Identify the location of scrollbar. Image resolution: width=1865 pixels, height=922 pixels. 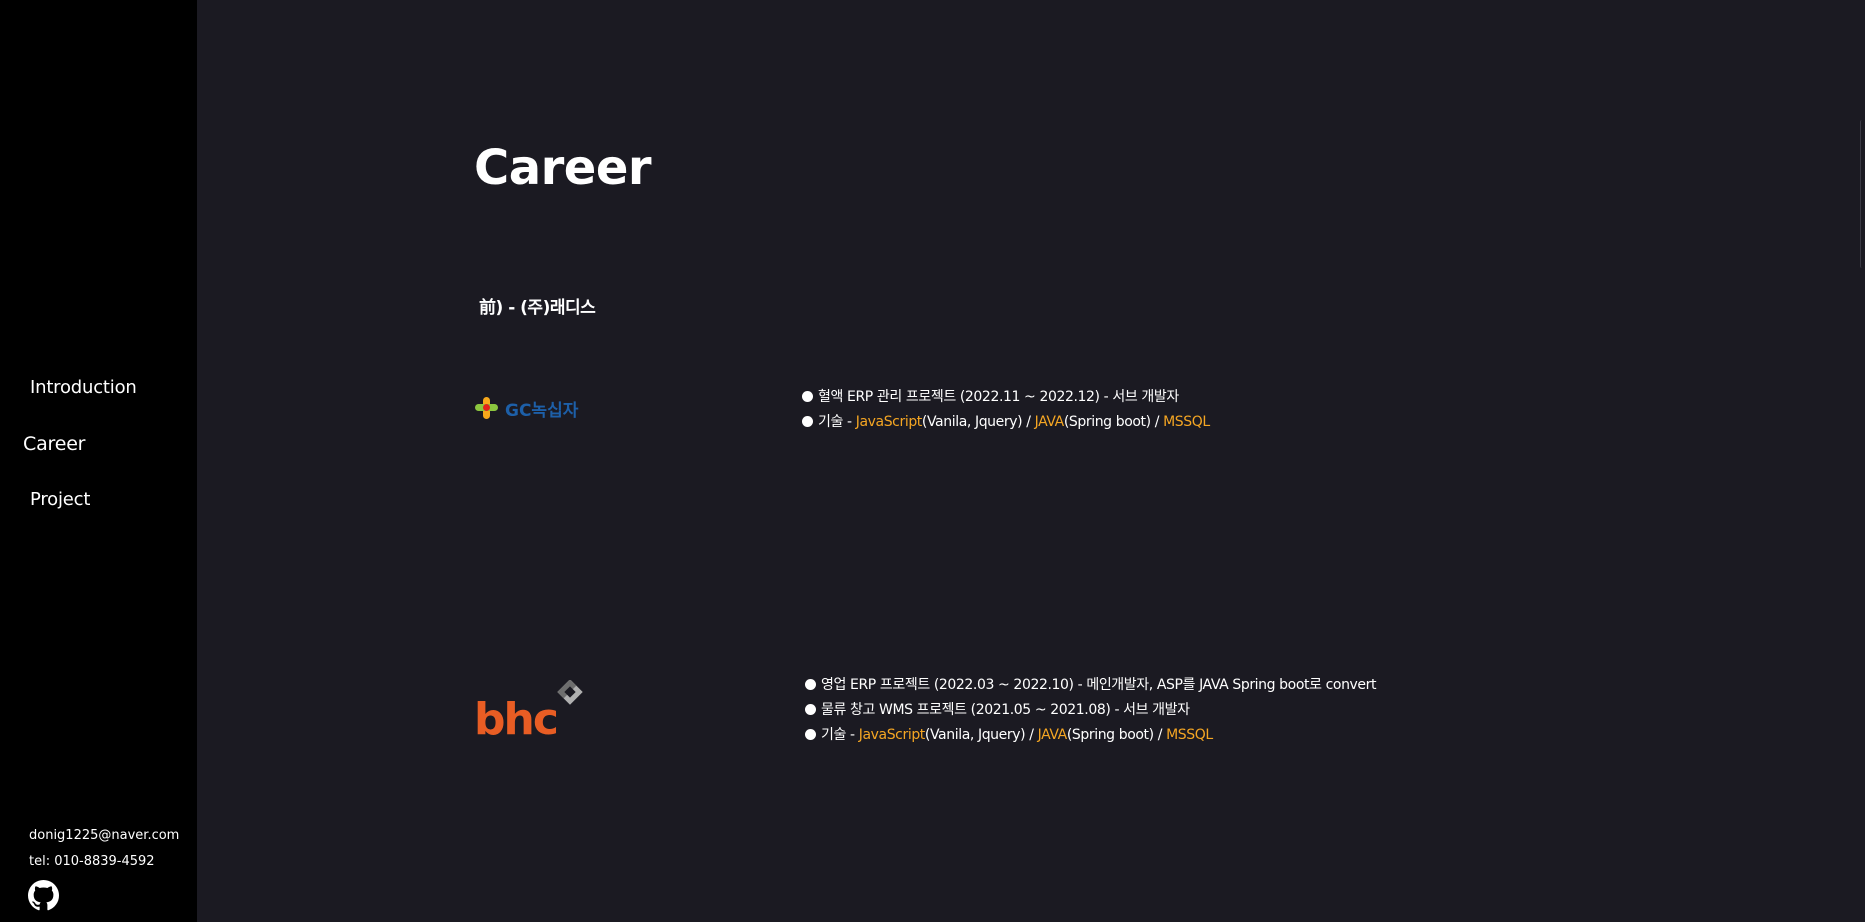
(1862, 194).